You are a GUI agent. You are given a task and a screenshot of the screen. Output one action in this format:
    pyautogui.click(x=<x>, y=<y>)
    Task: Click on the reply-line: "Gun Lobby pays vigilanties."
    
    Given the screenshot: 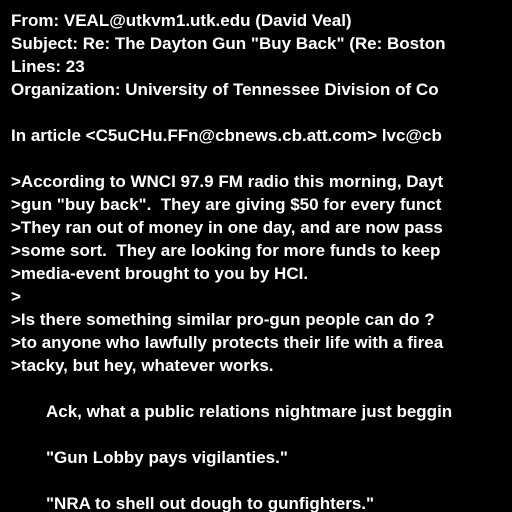 What is the action you would take?
    pyautogui.click(x=167, y=457)
    